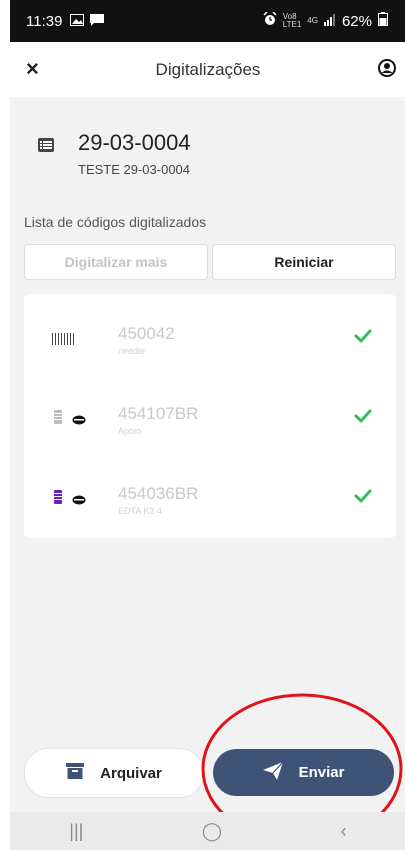 The width and height of the screenshot is (405, 850). Describe the element at coordinates (158, 413) in the screenshot. I see `item-code: 454107BR` at that location.